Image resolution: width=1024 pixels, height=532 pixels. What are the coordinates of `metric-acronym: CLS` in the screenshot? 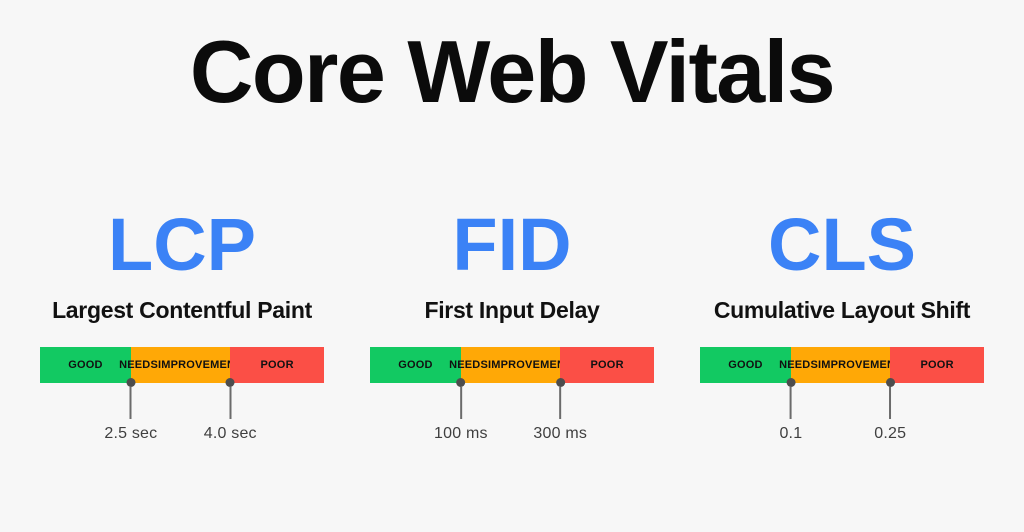 It's located at (842, 244).